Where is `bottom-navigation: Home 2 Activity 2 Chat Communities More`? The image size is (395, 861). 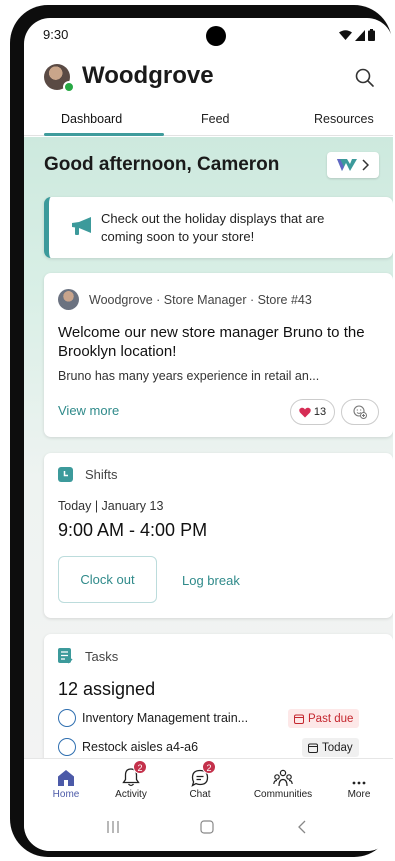
bottom-navigation: Home 2 Activity 2 Chat Communities More is located at coordinates (208, 781).